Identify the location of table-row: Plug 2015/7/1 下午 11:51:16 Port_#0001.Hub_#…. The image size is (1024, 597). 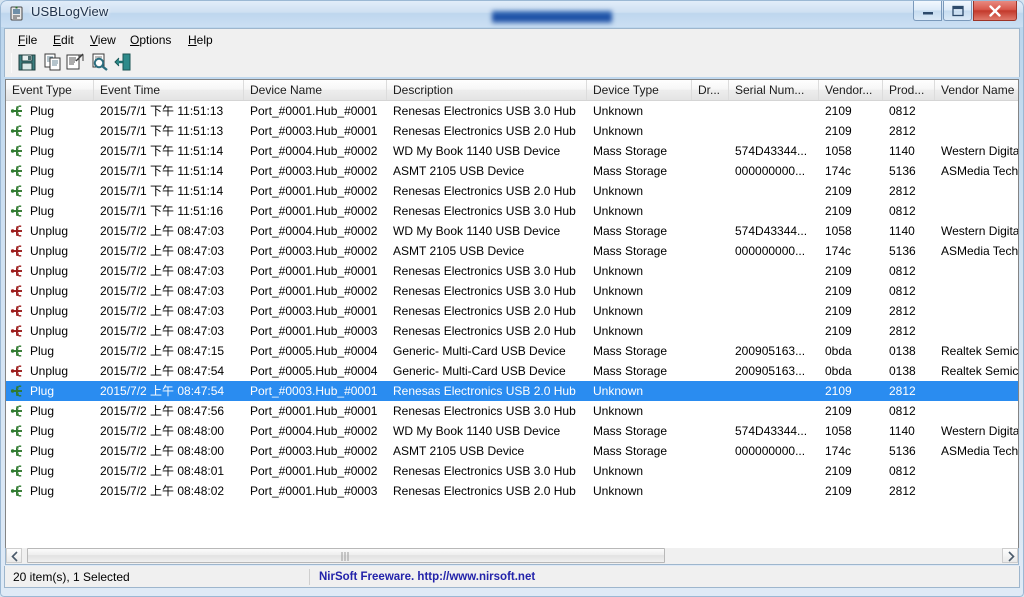
(512, 211).